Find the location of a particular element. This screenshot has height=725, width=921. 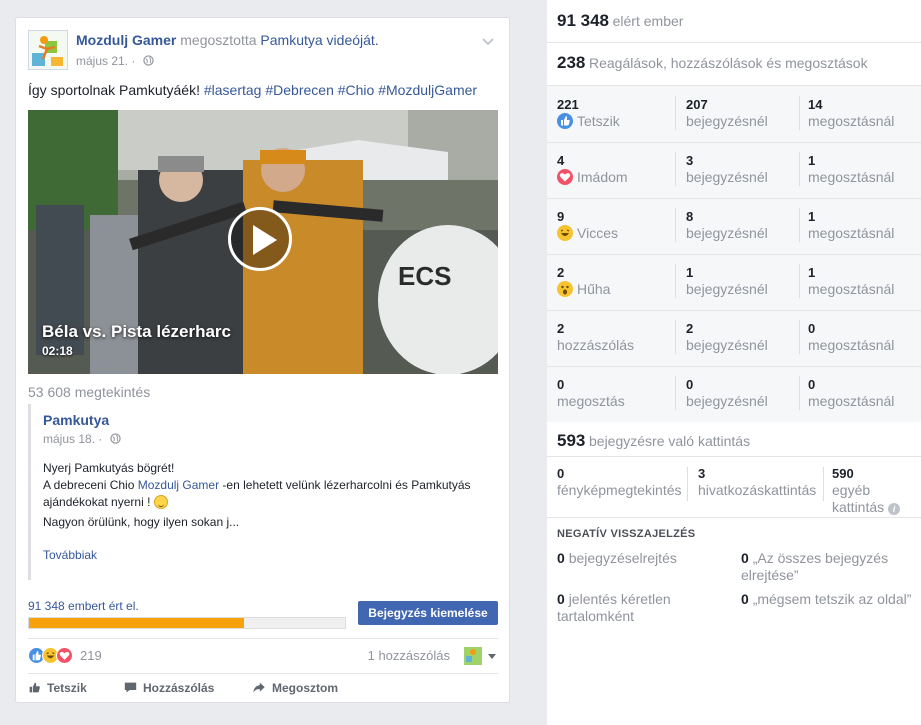

info-icon: i is located at coordinates (894, 509).